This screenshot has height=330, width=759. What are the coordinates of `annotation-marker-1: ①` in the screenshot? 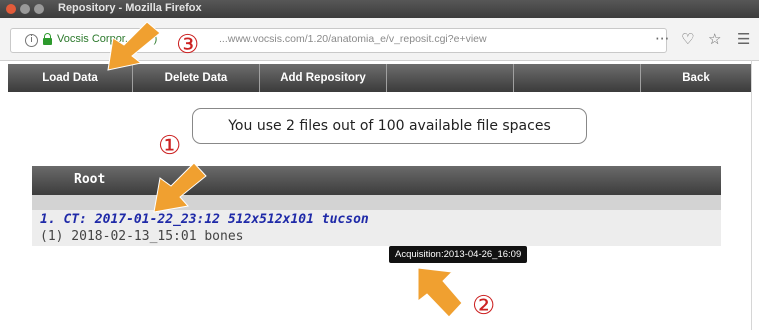 It's located at (169, 146).